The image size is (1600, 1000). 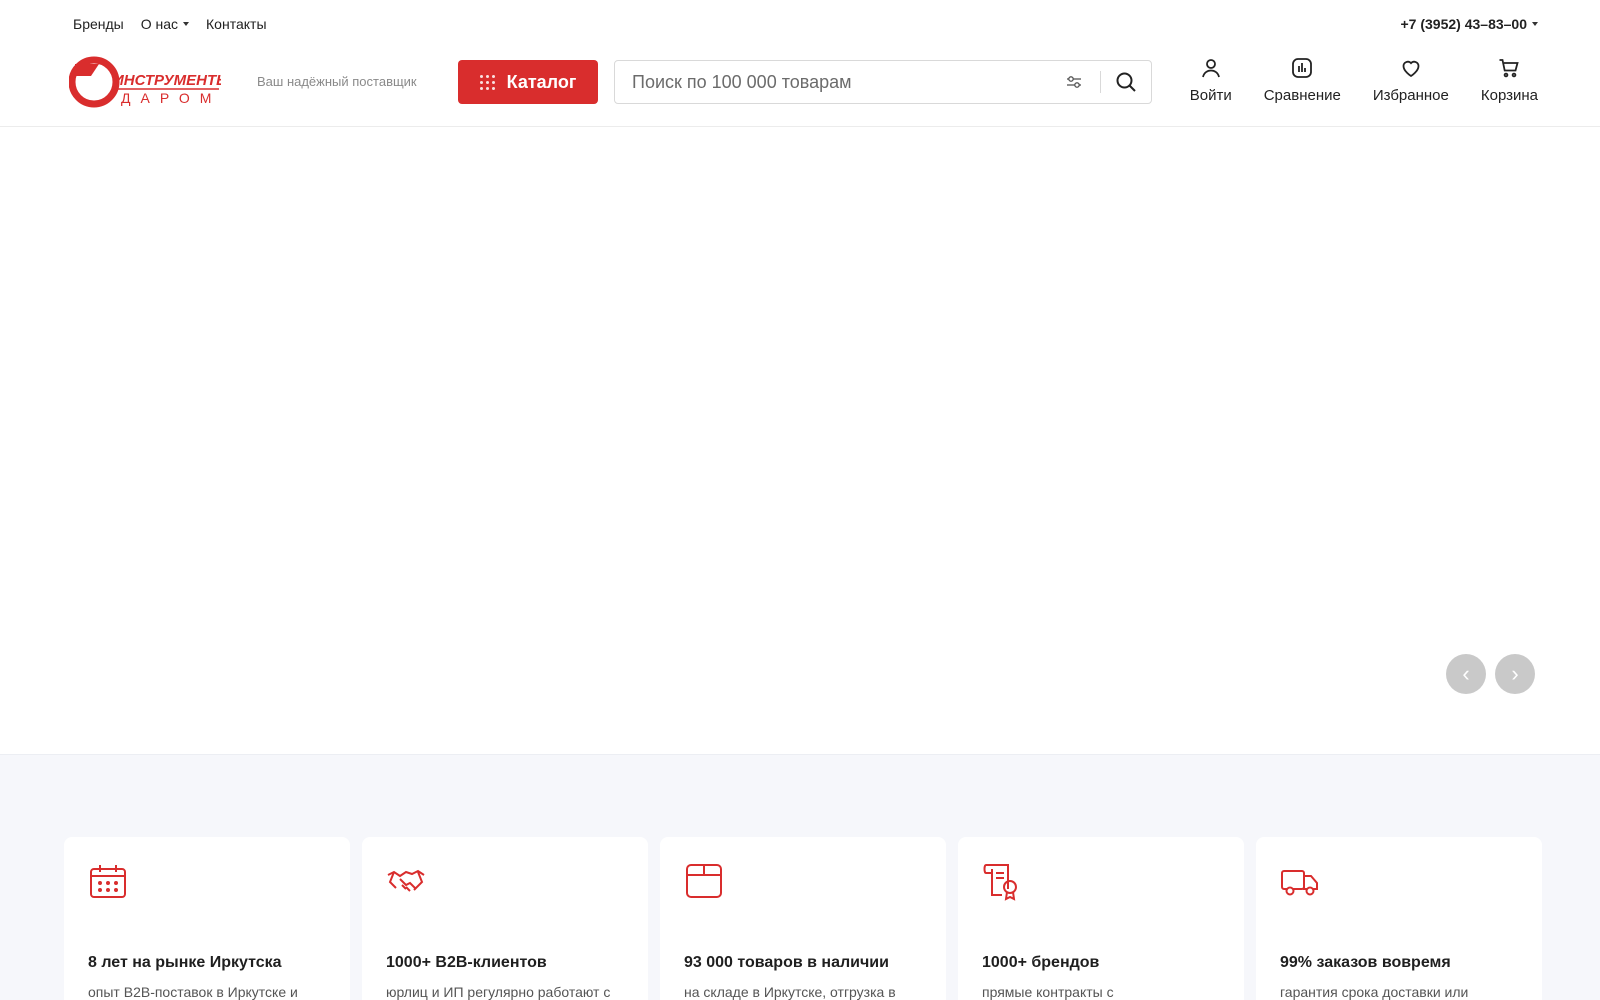 I want to click on contract-icon, so click(x=1000, y=882).